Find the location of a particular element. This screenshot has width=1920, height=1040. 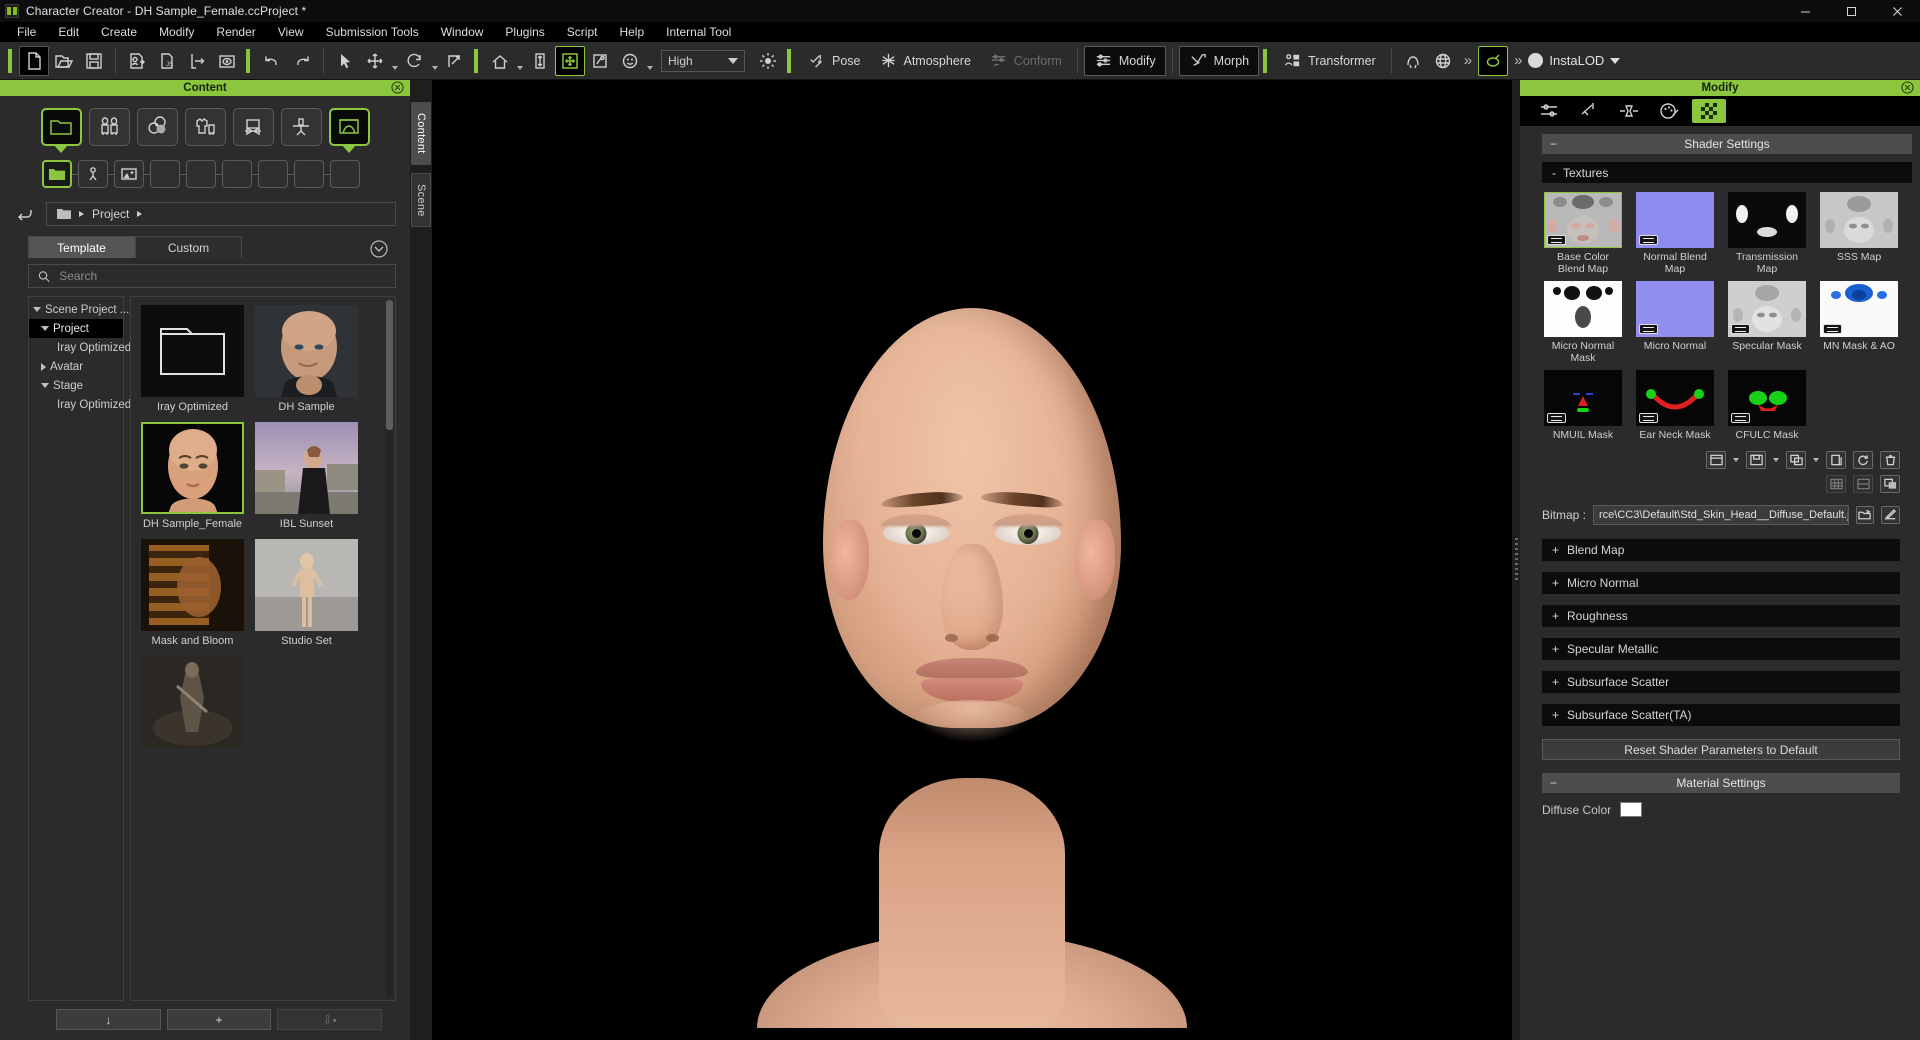

menu-internal-tool: Internal Tool is located at coordinates (698, 32).